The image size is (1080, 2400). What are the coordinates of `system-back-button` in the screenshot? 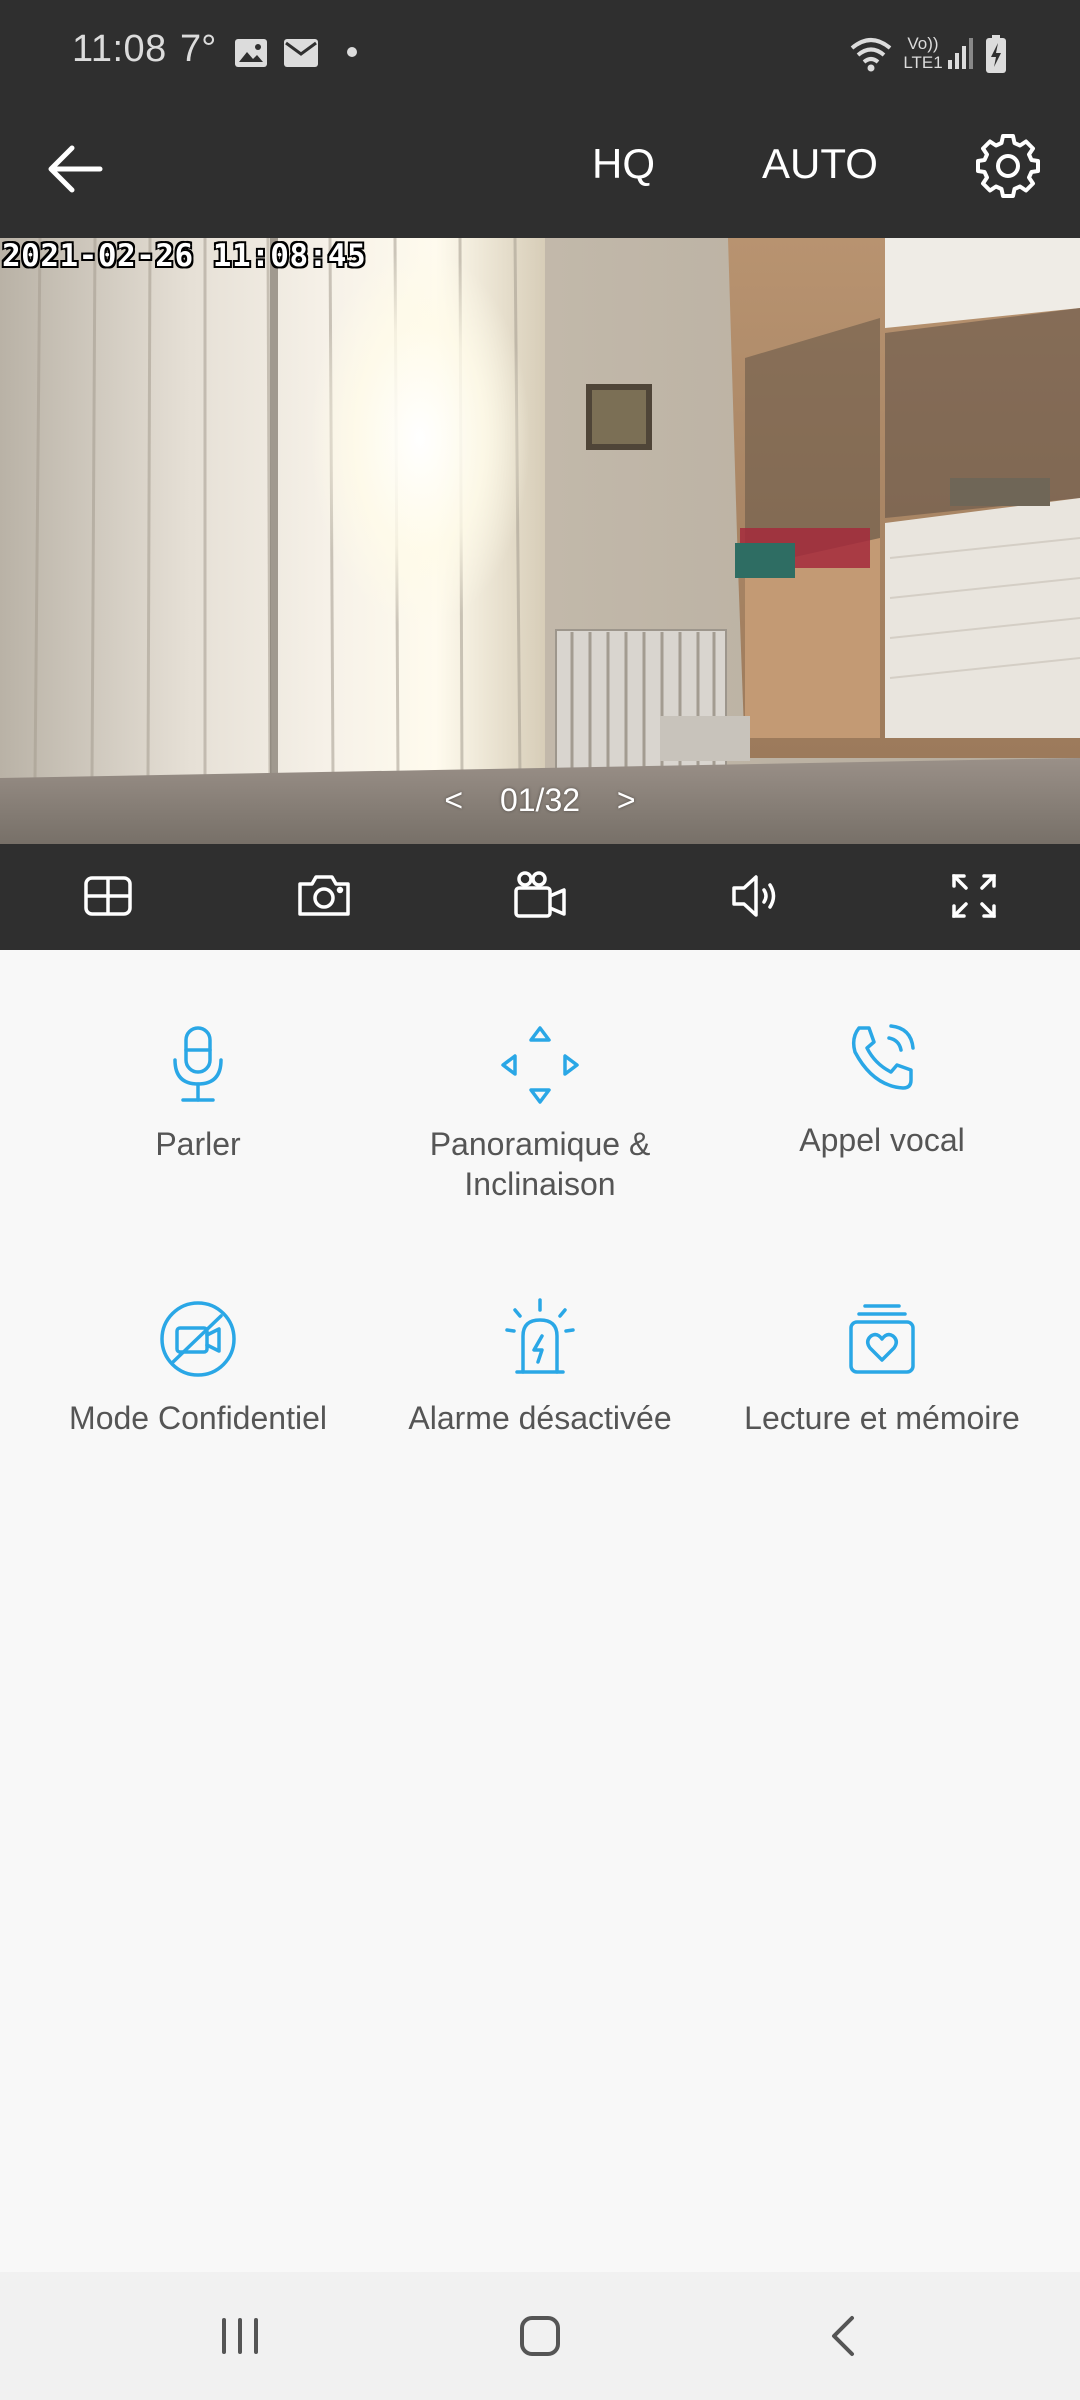 It's located at (844, 2336).